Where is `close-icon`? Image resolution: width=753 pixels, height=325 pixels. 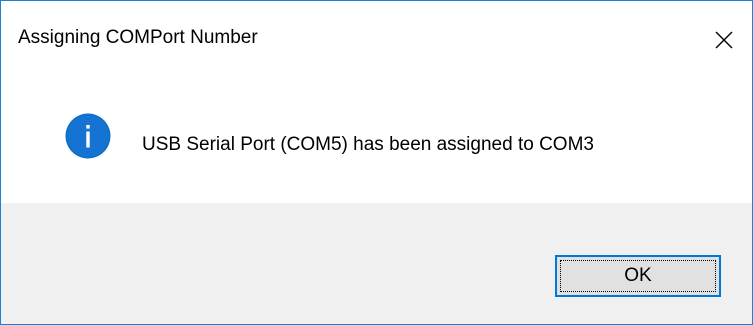 close-icon is located at coordinates (724, 40).